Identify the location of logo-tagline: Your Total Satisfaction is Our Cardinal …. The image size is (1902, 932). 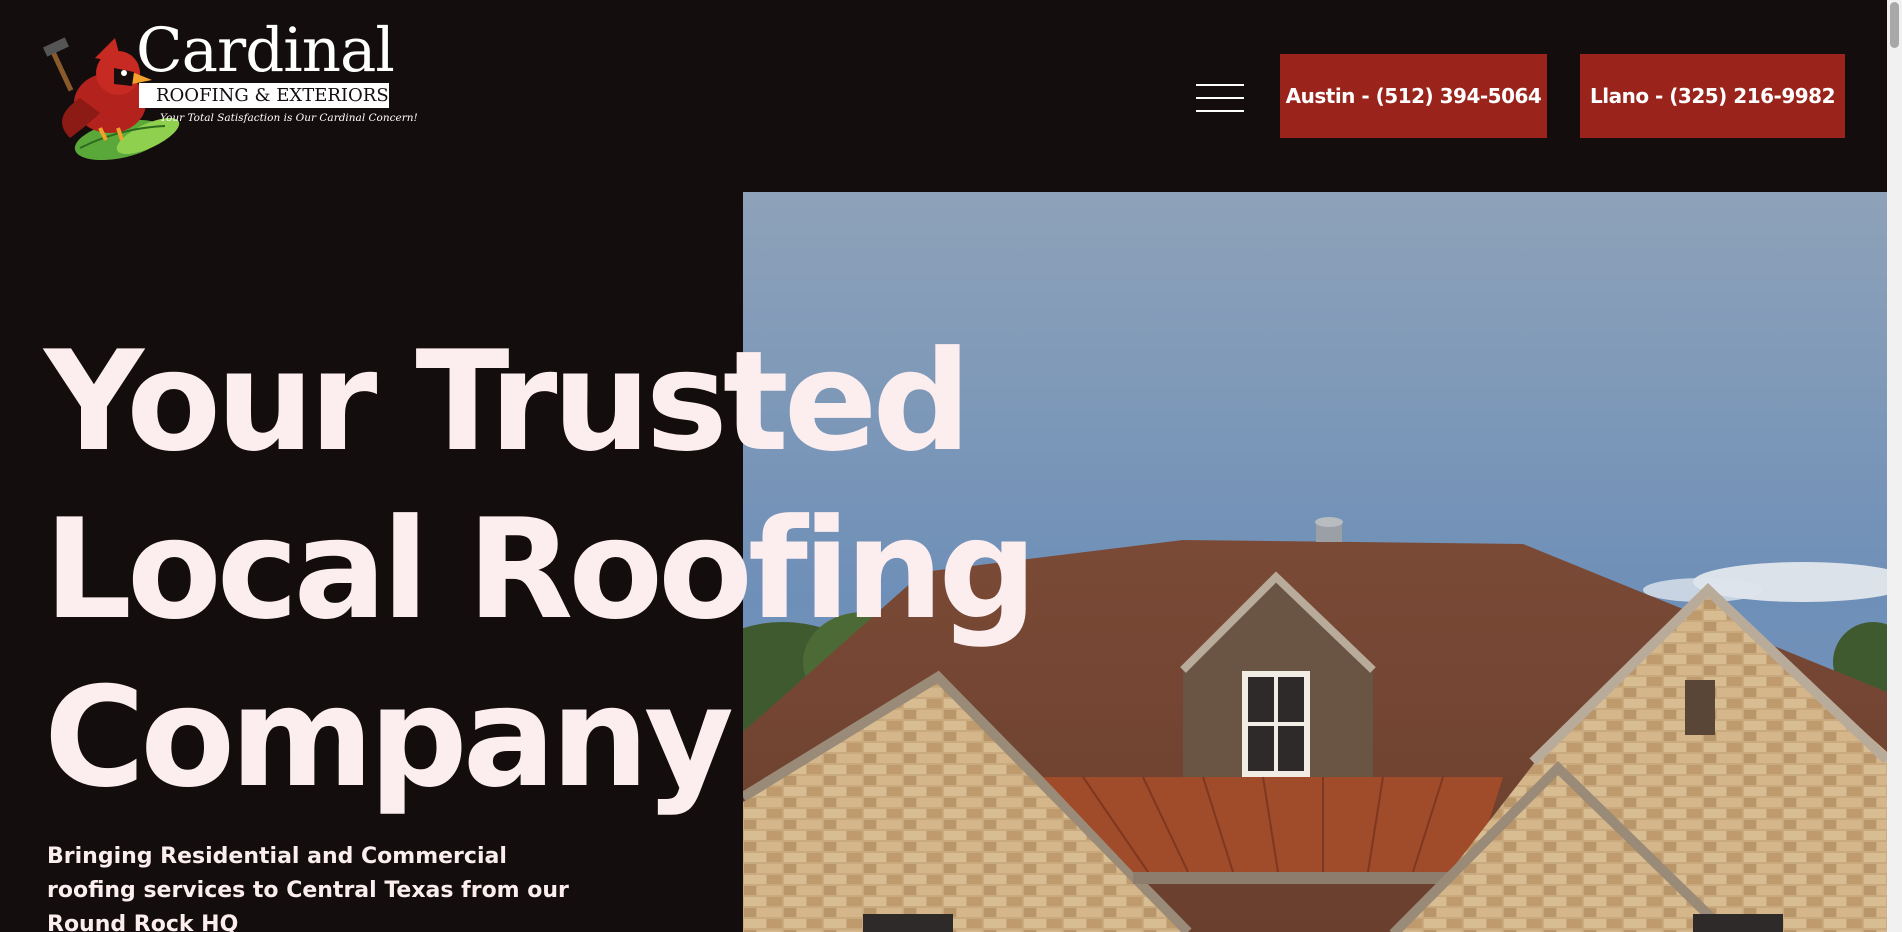
(289, 118).